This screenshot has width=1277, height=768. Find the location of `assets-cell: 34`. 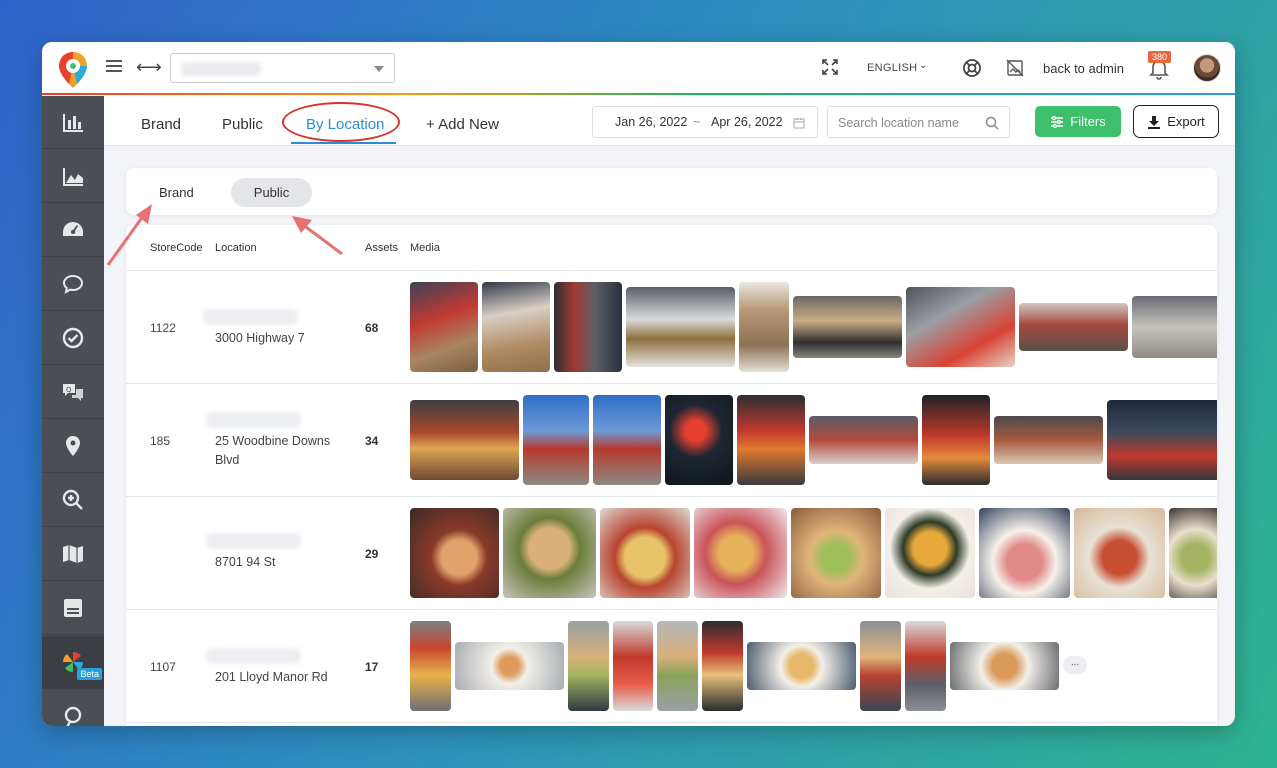

assets-cell: 34 is located at coordinates (372, 441).